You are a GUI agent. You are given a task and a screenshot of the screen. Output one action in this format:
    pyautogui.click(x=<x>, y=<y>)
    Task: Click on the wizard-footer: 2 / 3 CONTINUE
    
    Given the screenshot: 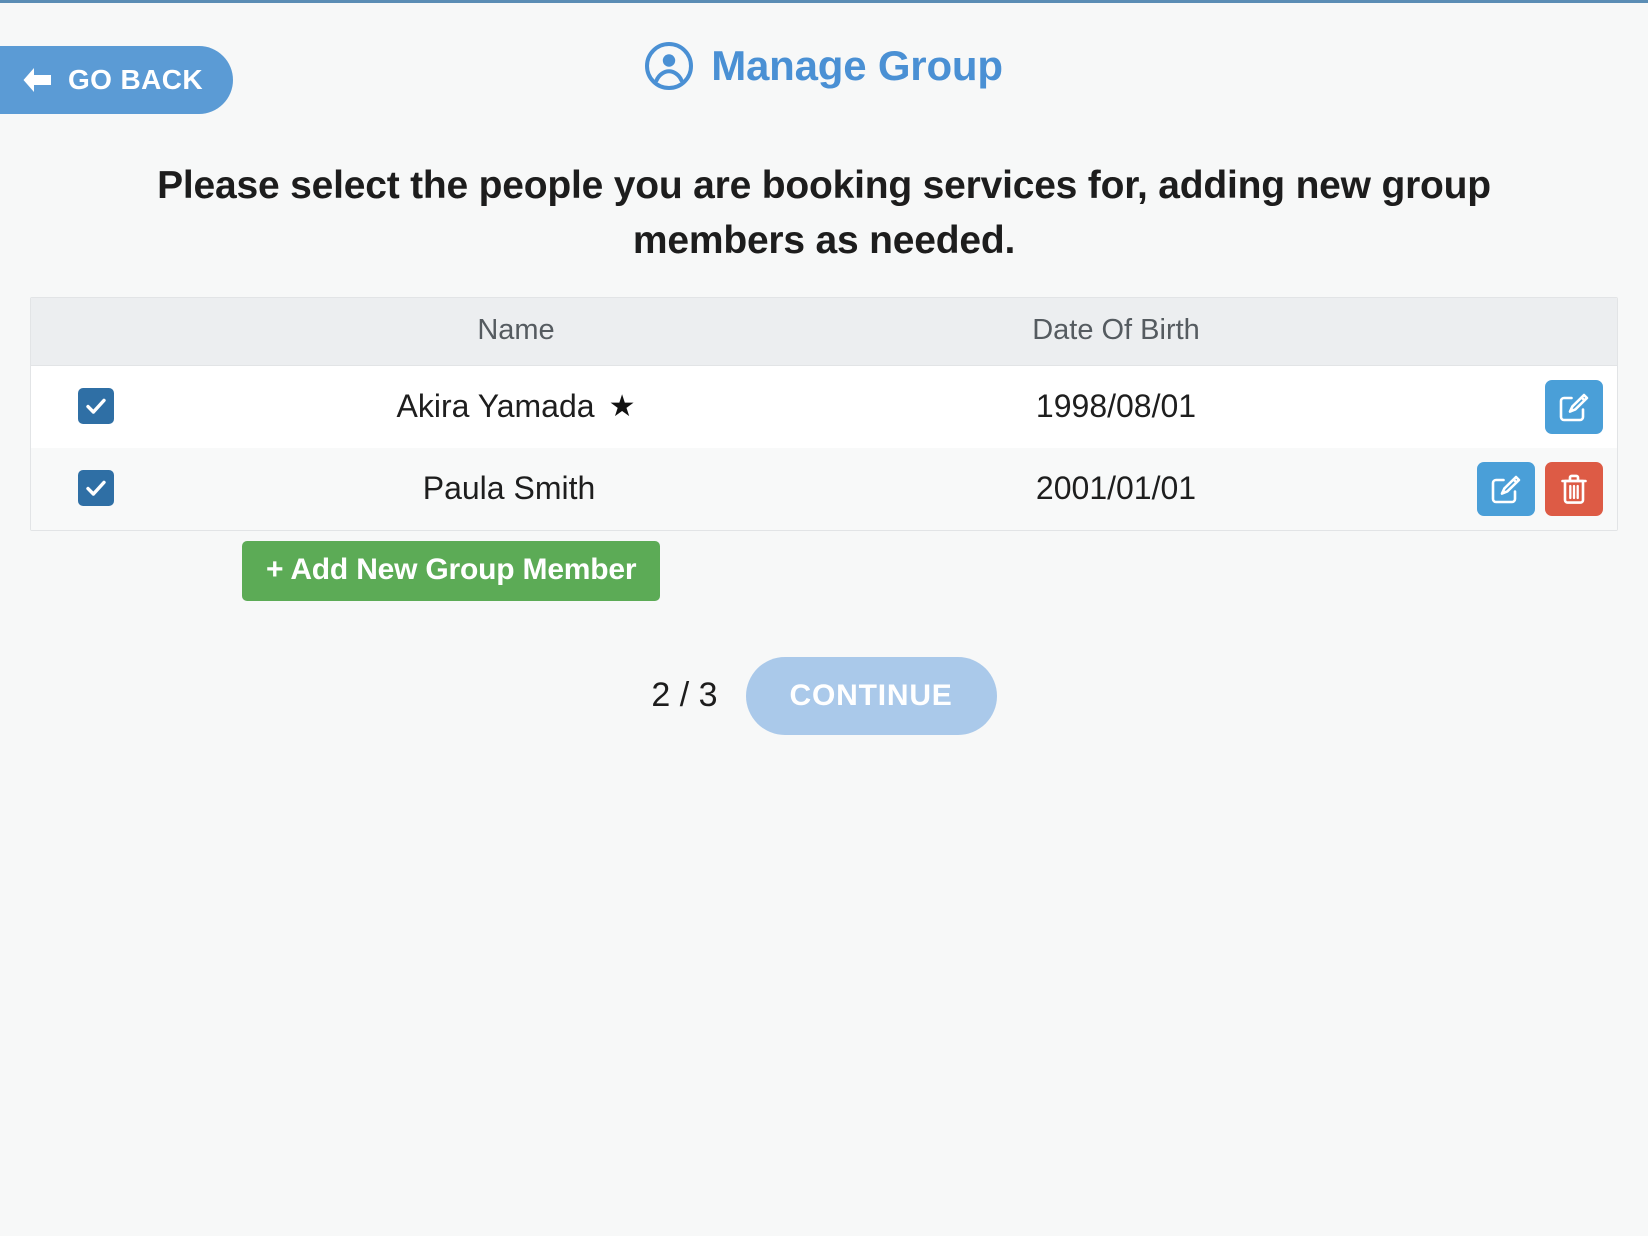 What is the action you would take?
    pyautogui.click(x=824, y=695)
    